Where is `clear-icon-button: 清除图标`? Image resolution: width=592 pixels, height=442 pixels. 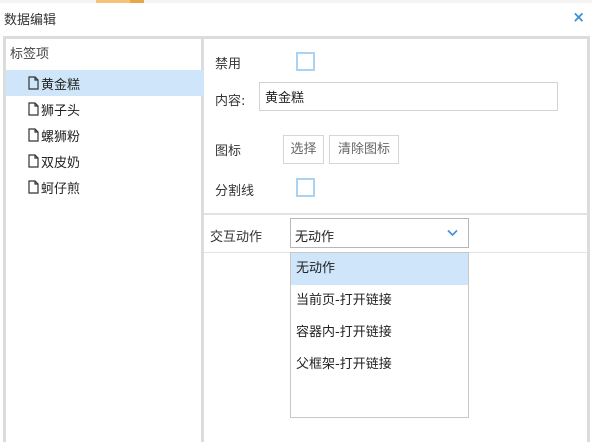 clear-icon-button: 清除图标 is located at coordinates (364, 149).